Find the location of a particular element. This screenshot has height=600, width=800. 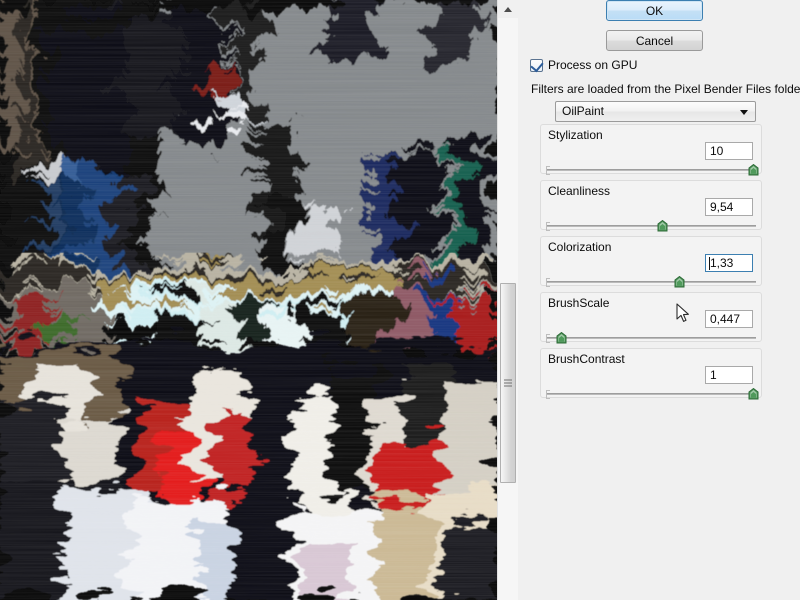

scrollbar-track is located at coordinates (508, 309).